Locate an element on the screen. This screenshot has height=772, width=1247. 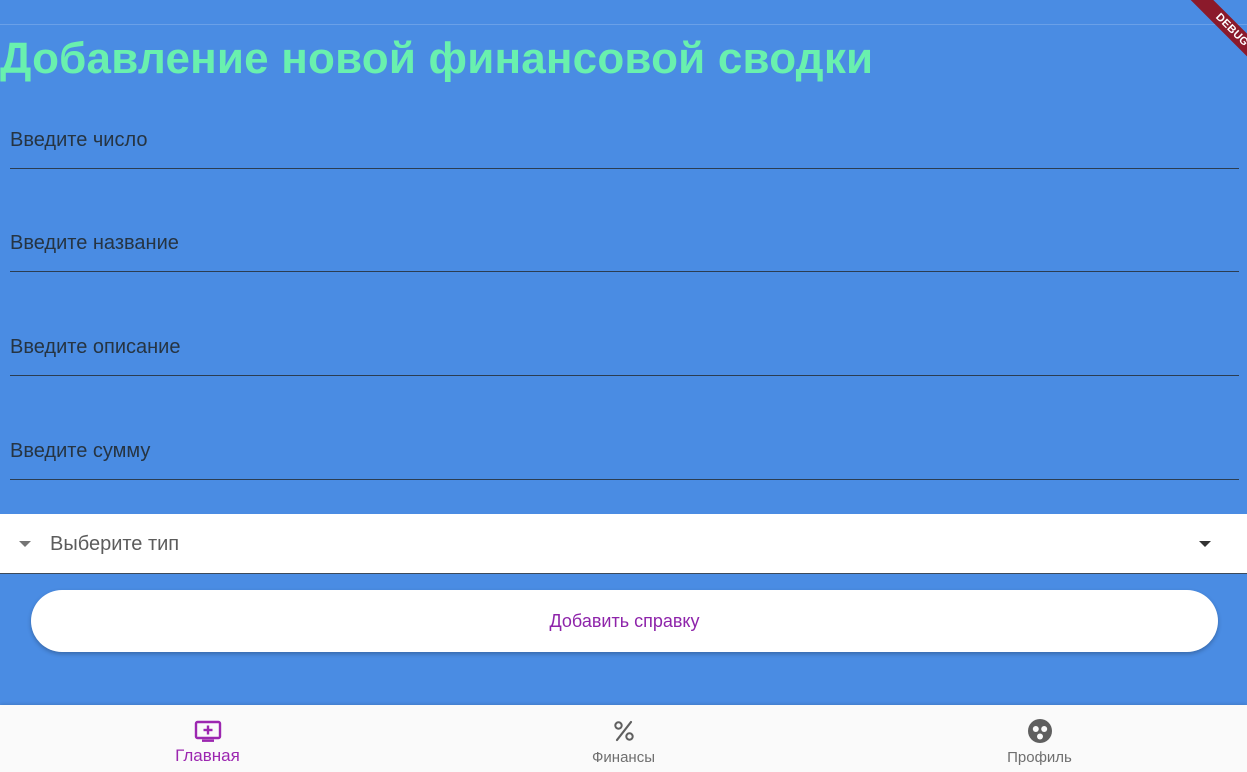
arrow-drop-down-icon is located at coordinates (25, 544).